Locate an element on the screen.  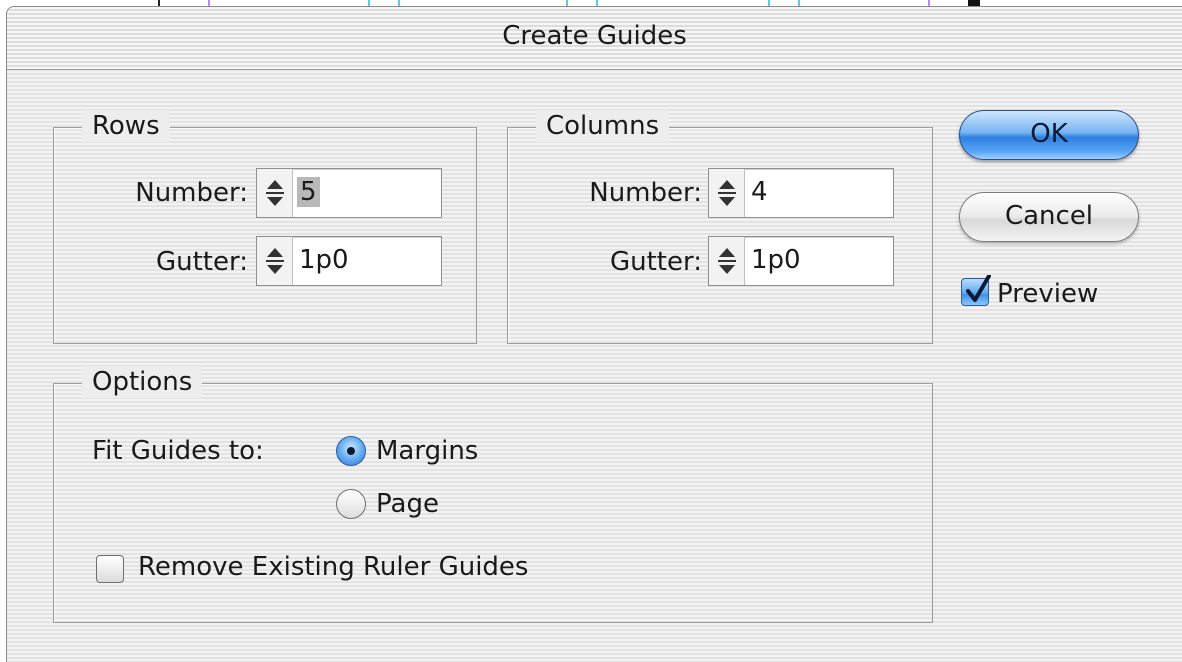
preview-label: Preview is located at coordinates (1047, 294).